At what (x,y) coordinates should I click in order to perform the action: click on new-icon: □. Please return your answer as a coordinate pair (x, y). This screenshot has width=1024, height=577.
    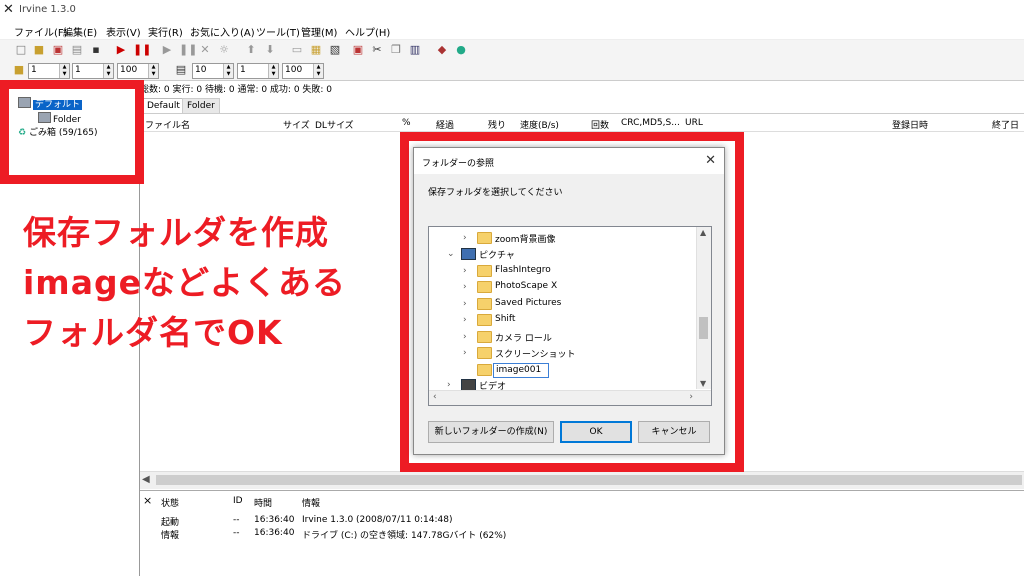
    Looking at the image, I should click on (21, 50).